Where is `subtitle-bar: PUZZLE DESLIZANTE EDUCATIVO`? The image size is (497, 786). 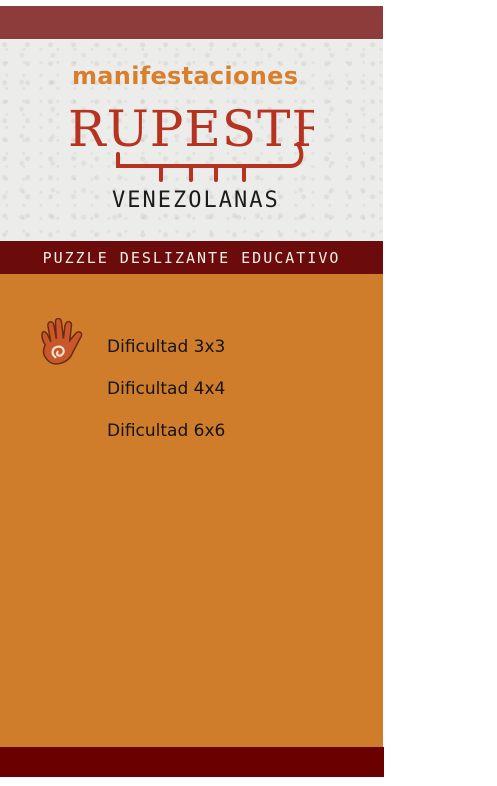
subtitle-bar: PUZZLE DESLIZANTE EDUCATIVO is located at coordinates (191, 257).